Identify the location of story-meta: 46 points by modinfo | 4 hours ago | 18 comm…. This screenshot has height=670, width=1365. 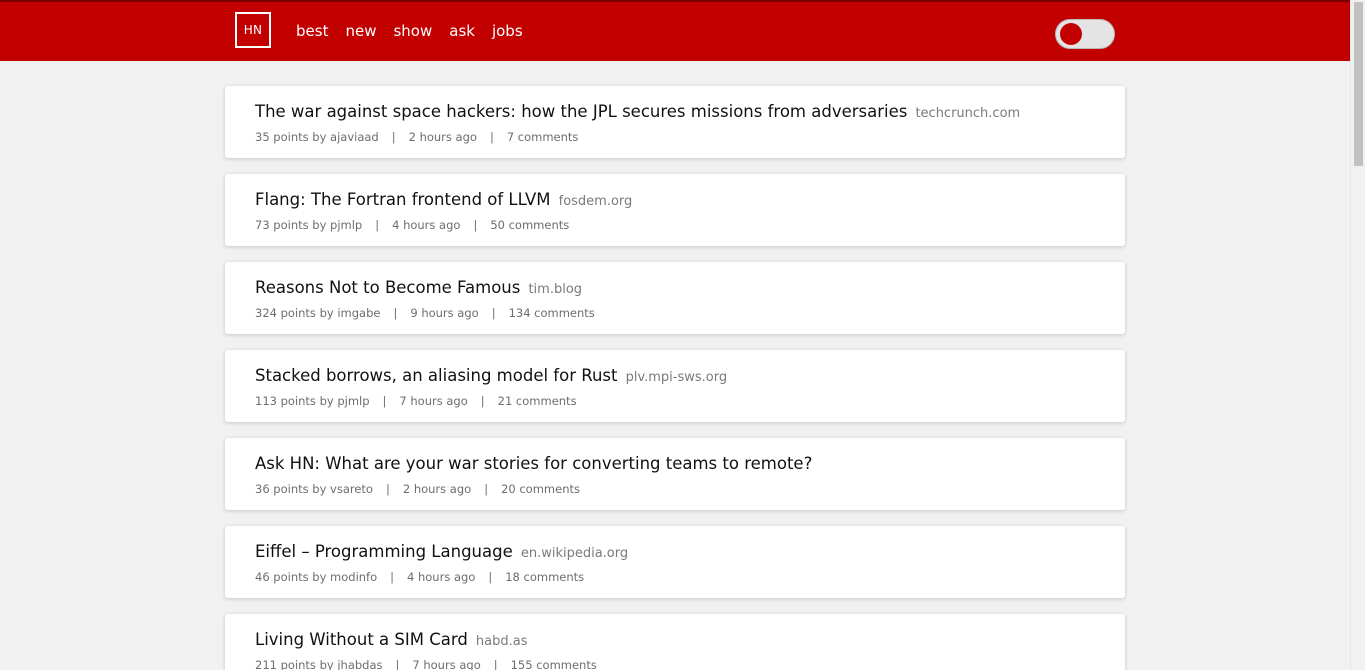
(675, 577).